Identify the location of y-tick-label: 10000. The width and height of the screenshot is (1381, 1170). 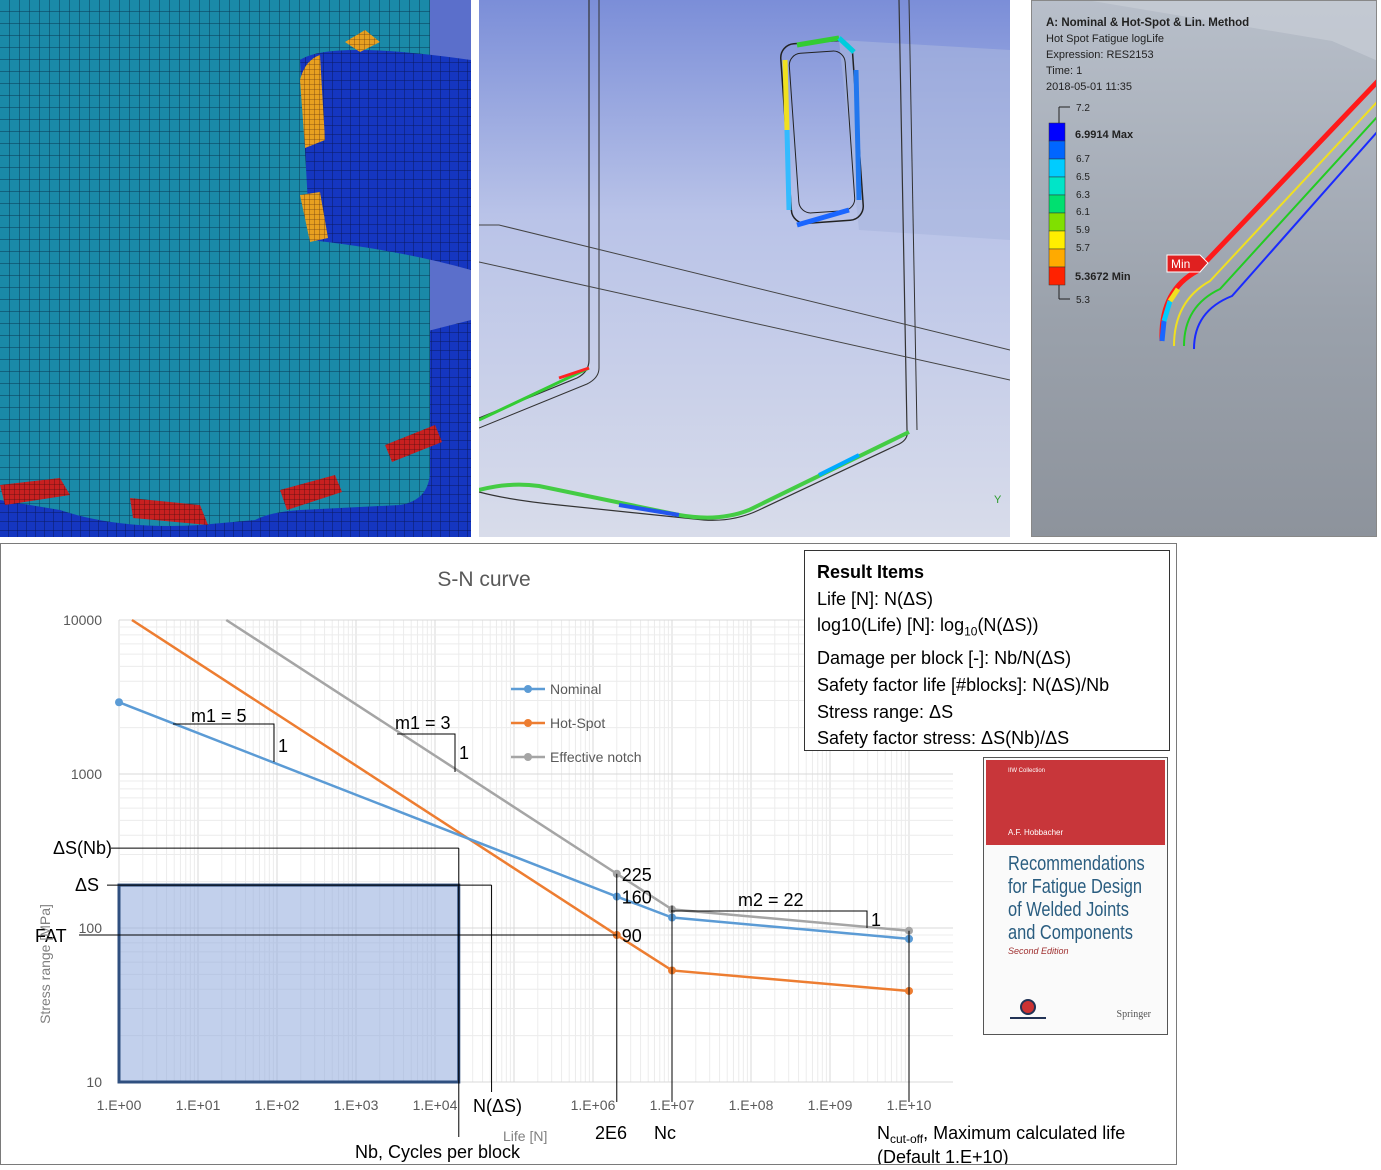
(82, 620).